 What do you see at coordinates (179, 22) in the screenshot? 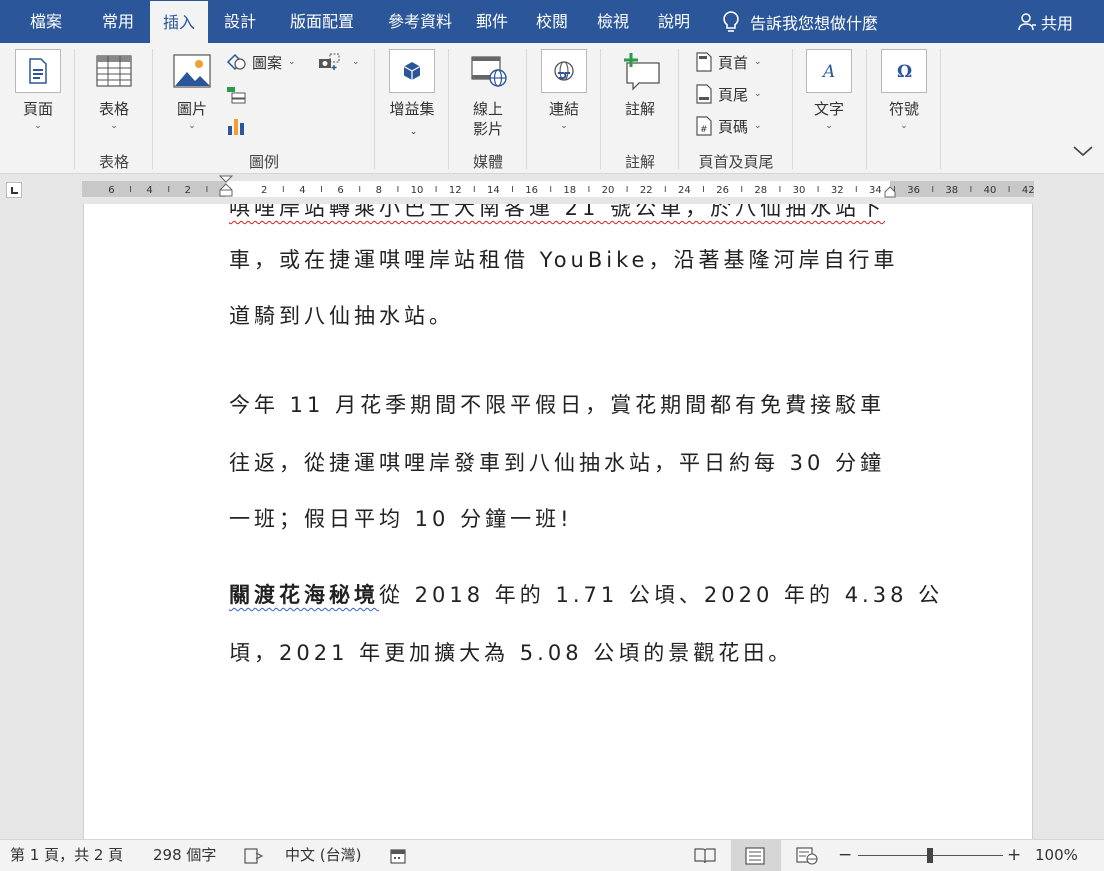
I see `tab-insert: 插入` at bounding box center [179, 22].